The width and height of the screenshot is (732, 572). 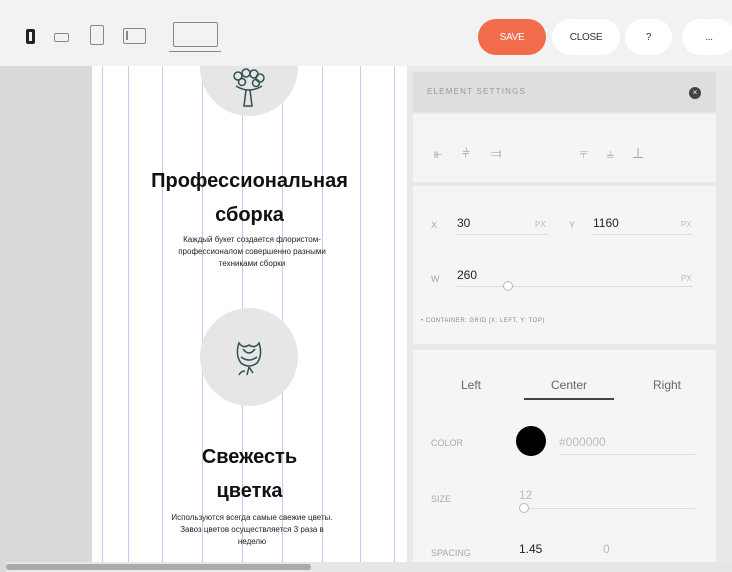 I want to click on bouquet-icon, so click(x=249, y=87).